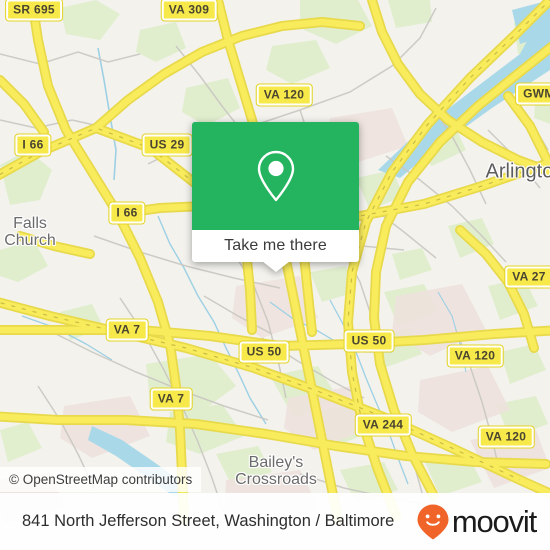 This screenshot has width=550, height=550. I want to click on osm-attribution: © OpenStreetMap contributors, so click(101, 479).